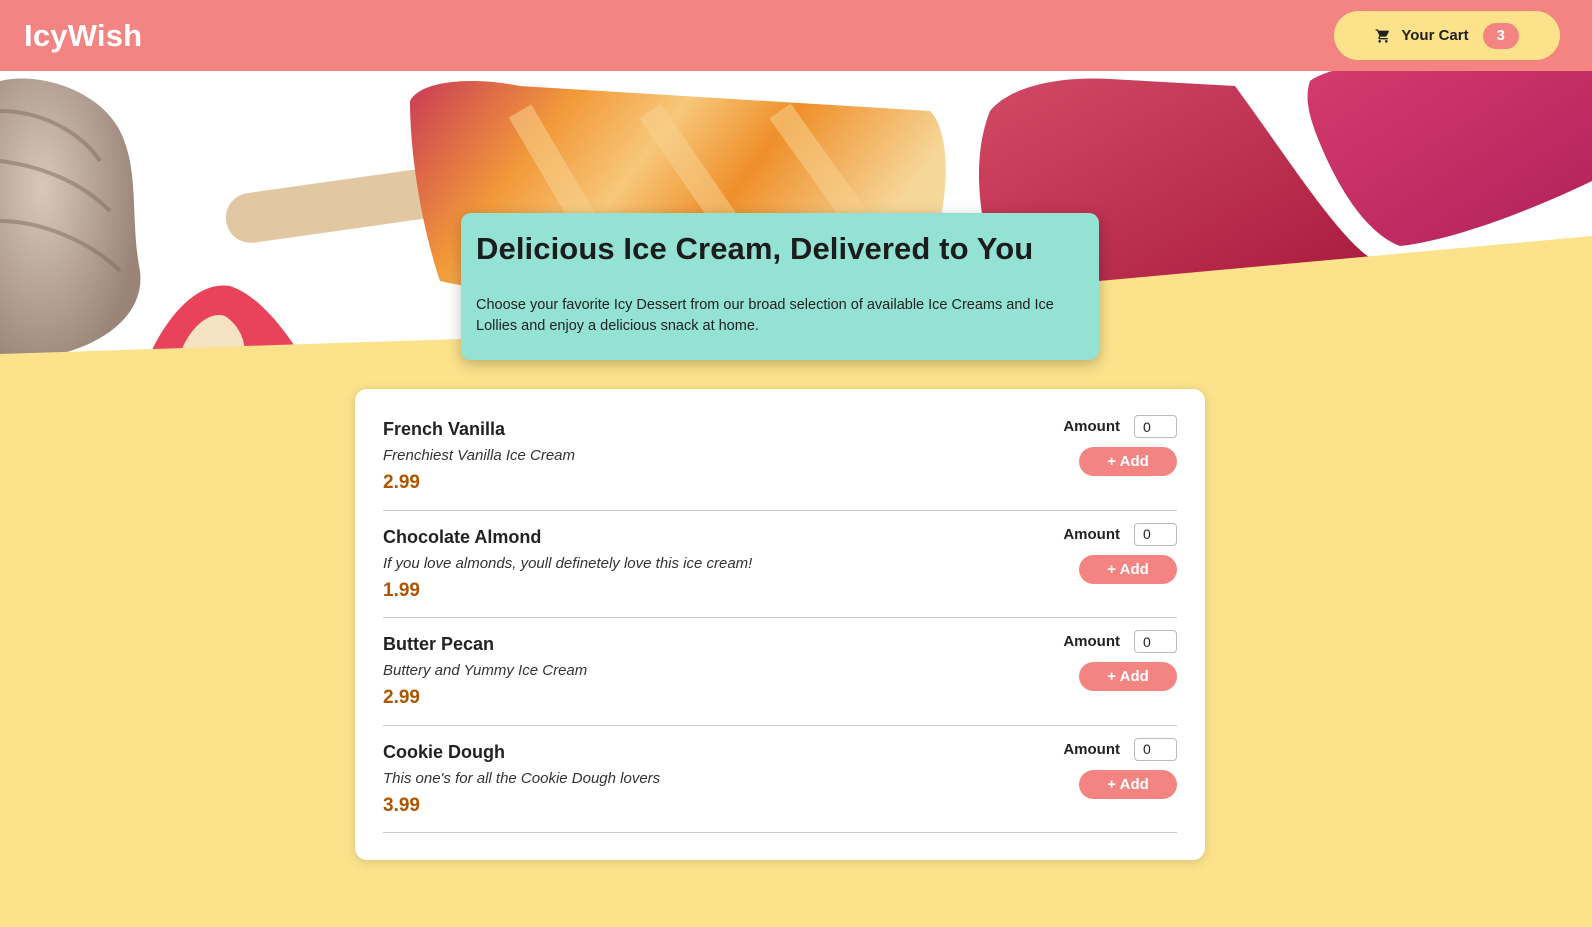  I want to click on app-header: IcyWish Your Cart 3, so click(796, 35).